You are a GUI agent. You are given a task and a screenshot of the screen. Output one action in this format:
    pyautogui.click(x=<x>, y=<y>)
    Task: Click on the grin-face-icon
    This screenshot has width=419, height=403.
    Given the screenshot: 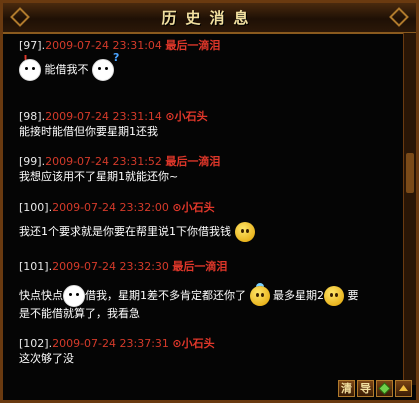 What is the action you would take?
    pyautogui.click(x=334, y=296)
    